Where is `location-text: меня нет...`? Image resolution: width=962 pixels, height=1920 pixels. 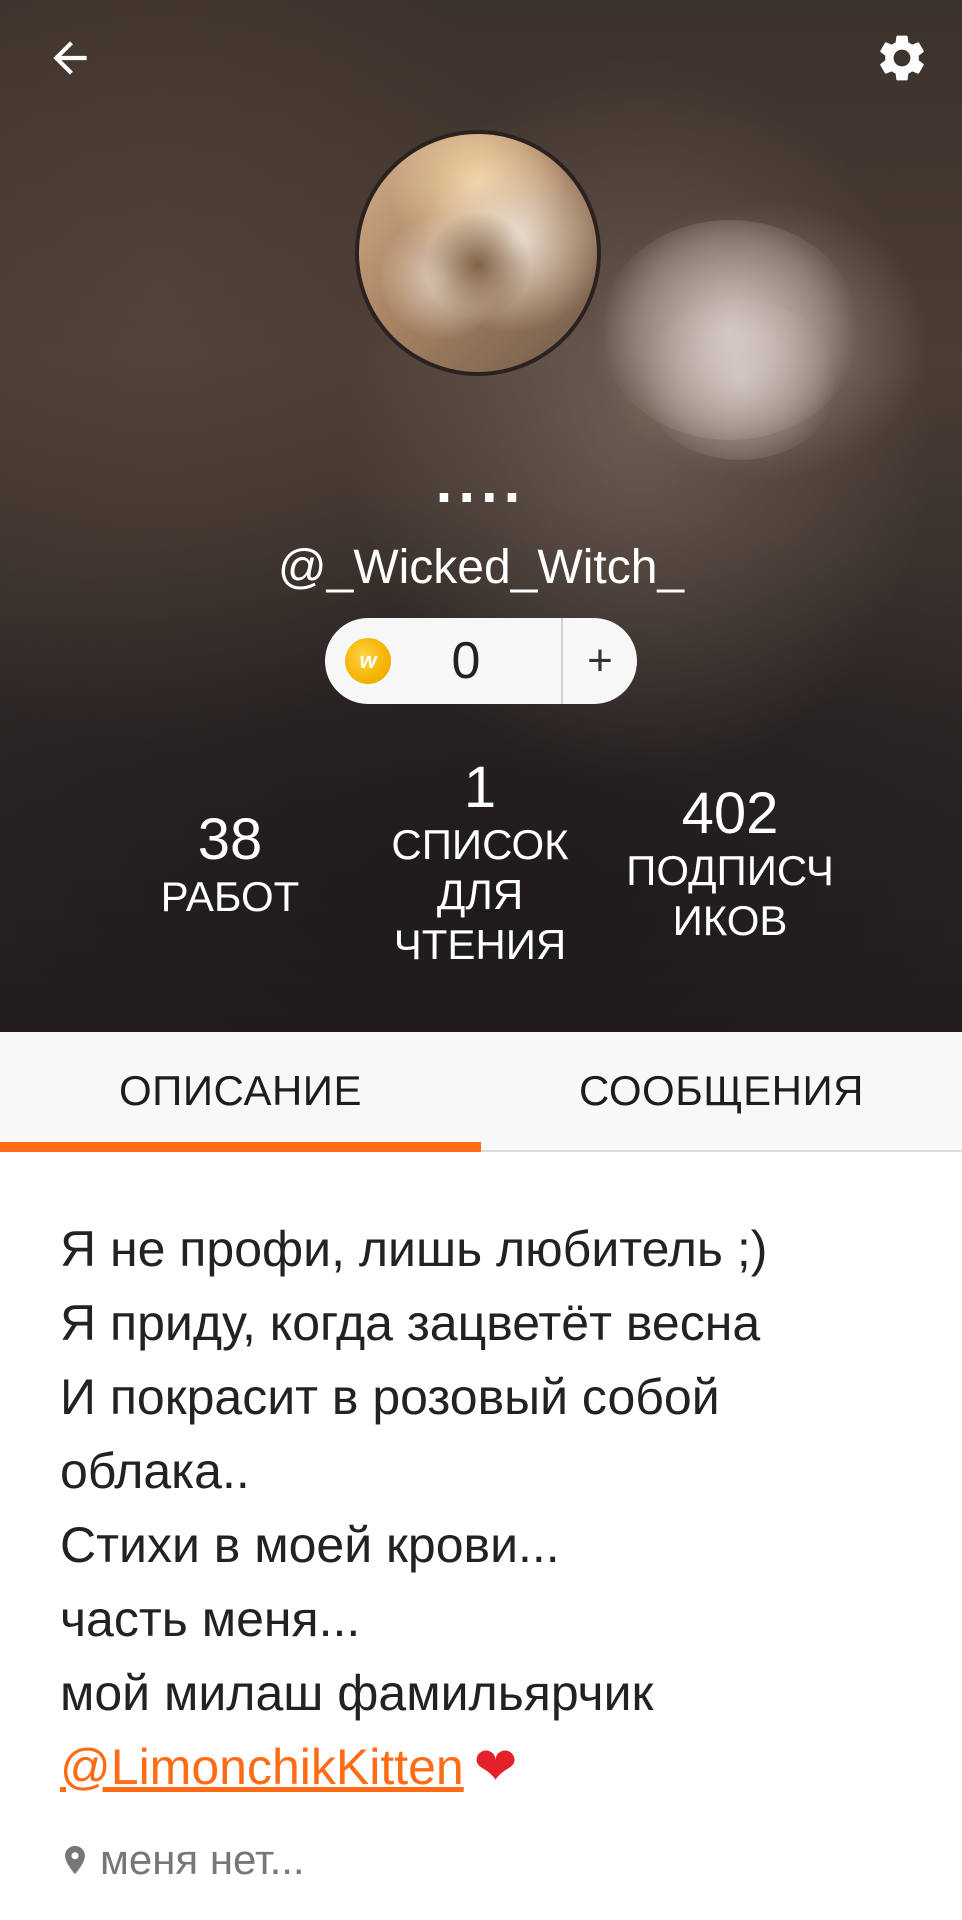 location-text: меня нет... is located at coordinates (202, 1859).